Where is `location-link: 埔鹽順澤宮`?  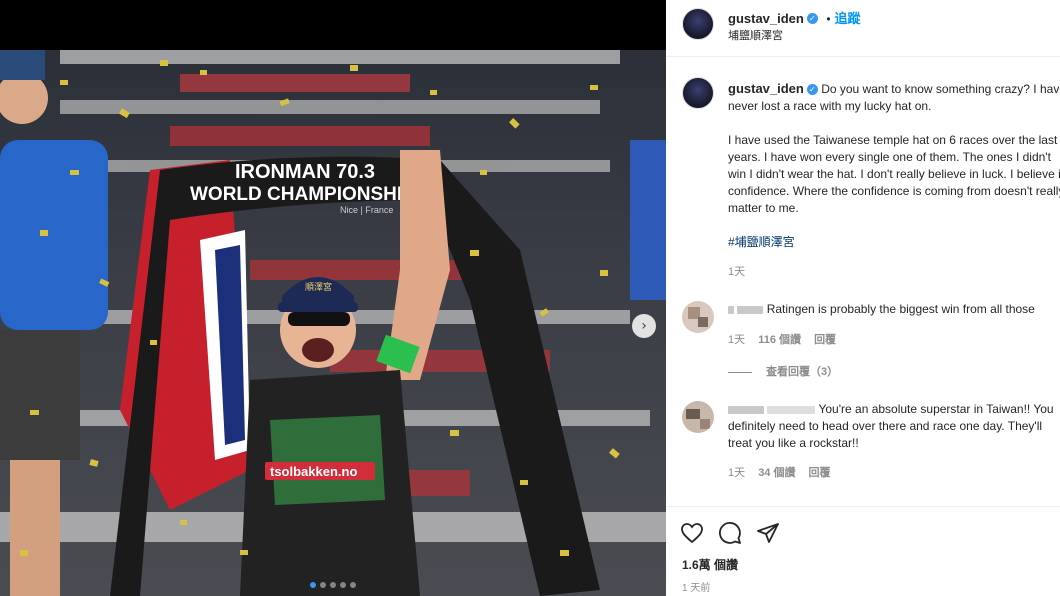
location-link: 埔鹽順澤宮 is located at coordinates (755, 35).